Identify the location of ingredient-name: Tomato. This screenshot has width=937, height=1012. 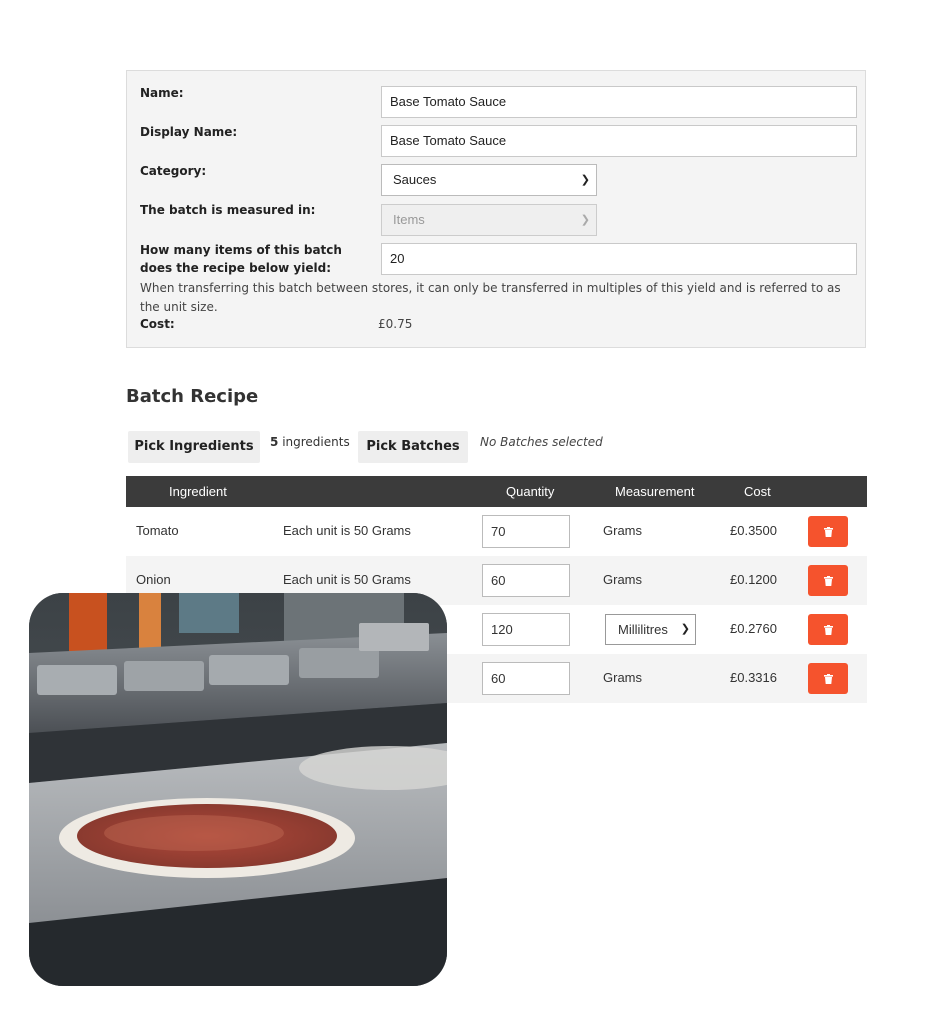
(157, 530).